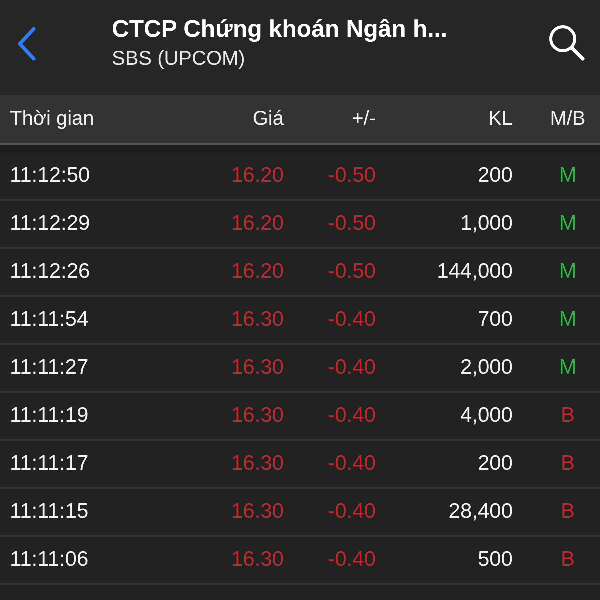  I want to click on volume-cell: 500, so click(495, 560).